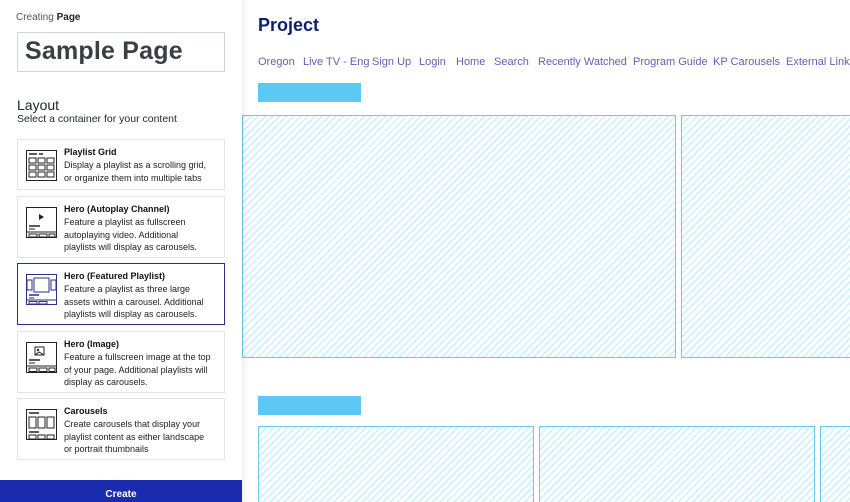 The height and width of the screenshot is (502, 850). What do you see at coordinates (92, 344) in the screenshot?
I see `layout-option-title: Hero (Image)` at bounding box center [92, 344].